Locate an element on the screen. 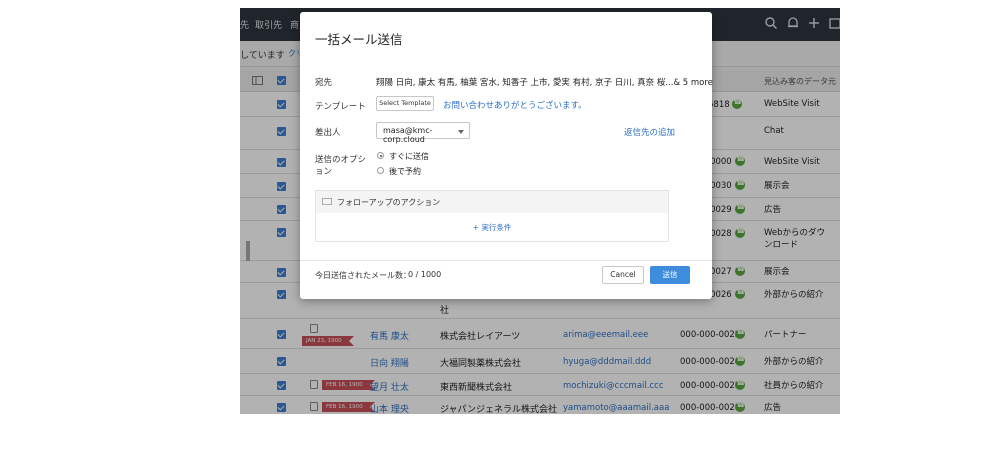 The height and width of the screenshot is (450, 1000). sent-today-label: 今日送信されたメール数： is located at coordinates (363, 275).